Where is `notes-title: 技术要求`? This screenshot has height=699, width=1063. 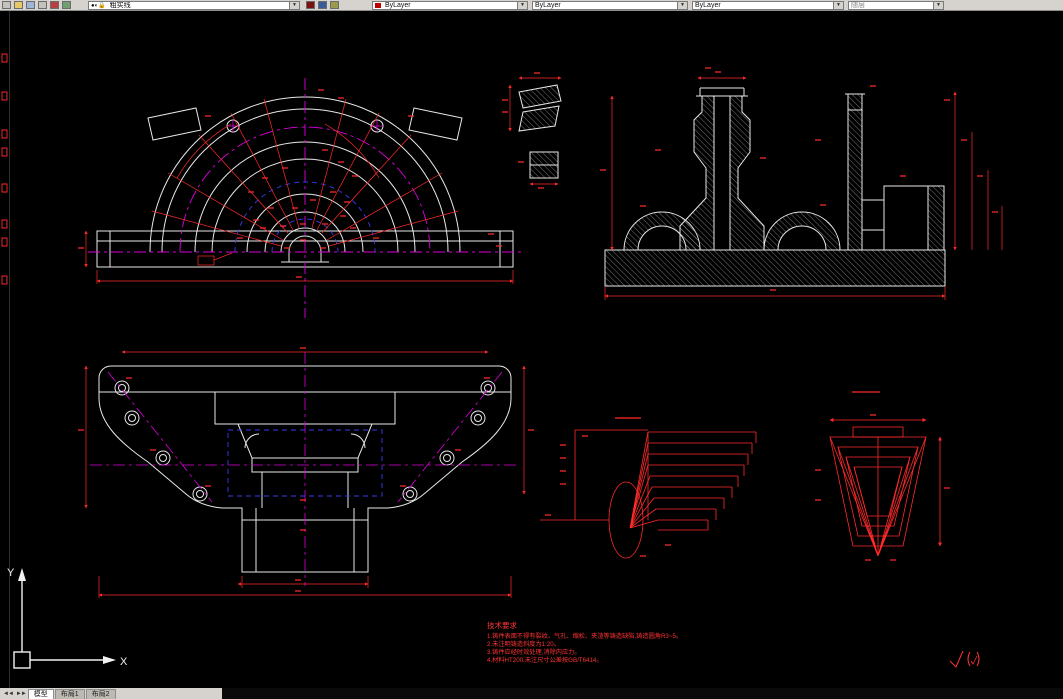 notes-title: 技术要求 is located at coordinates (502, 625).